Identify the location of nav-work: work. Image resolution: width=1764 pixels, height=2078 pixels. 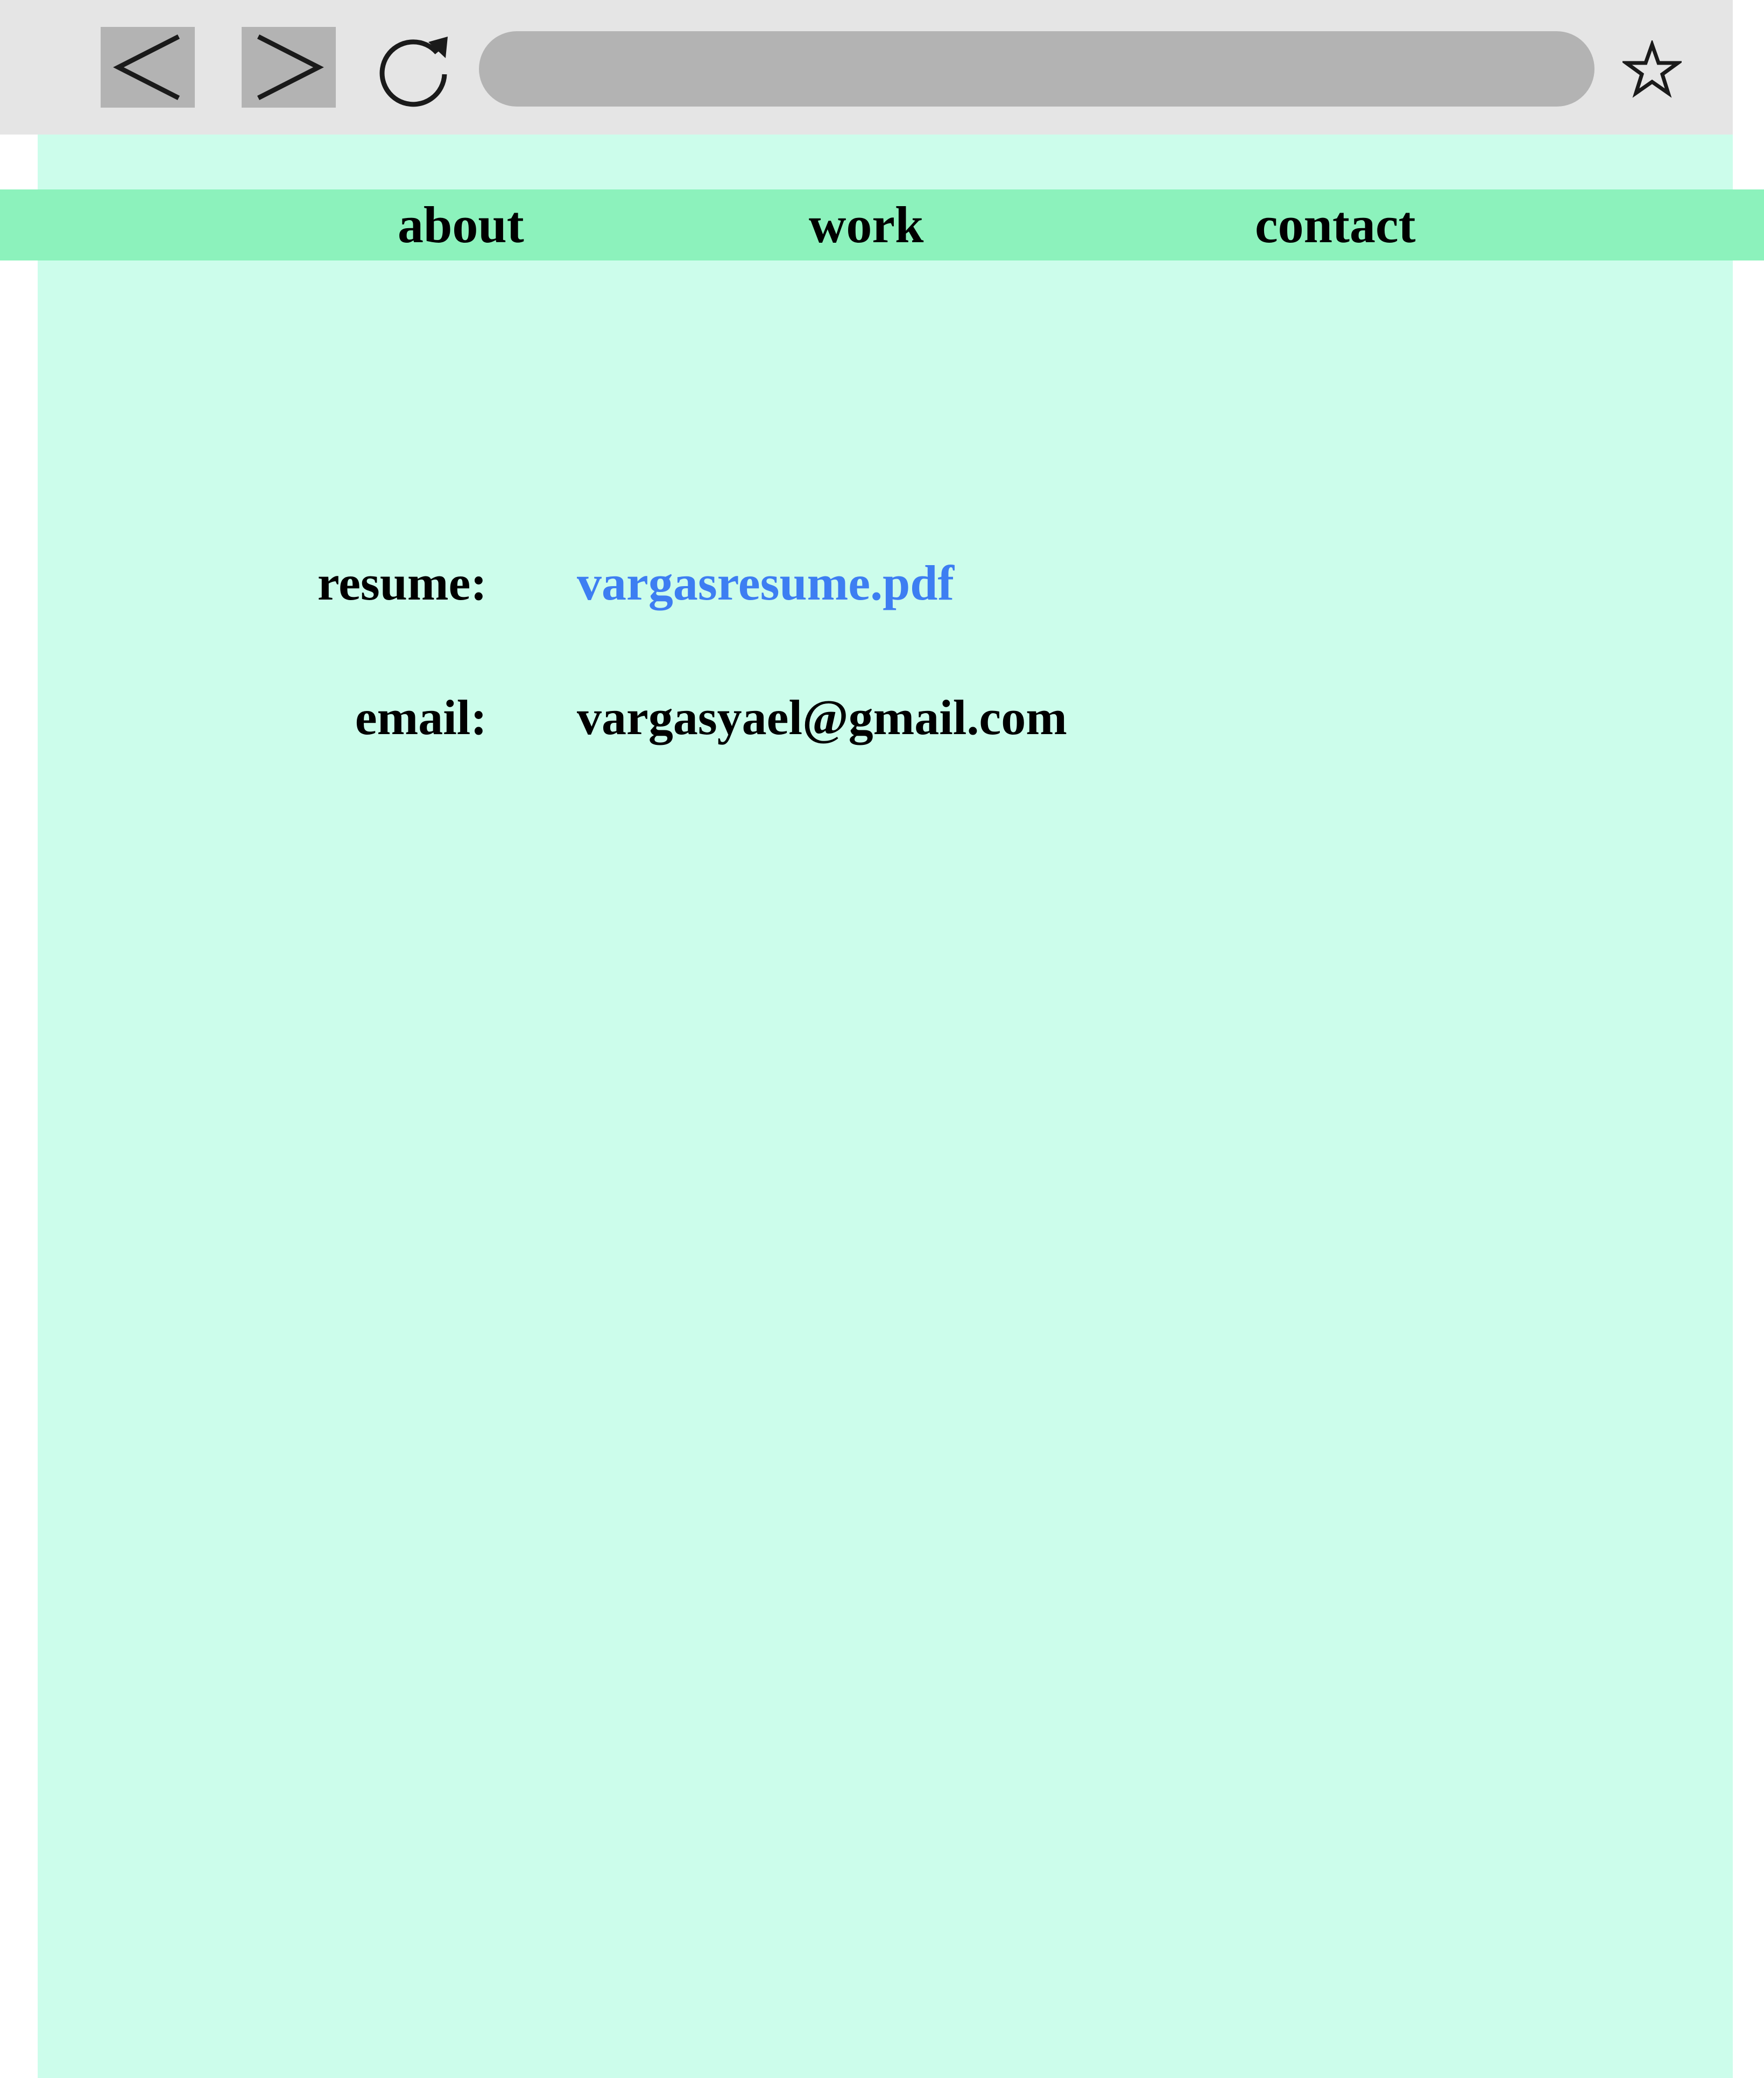
(866, 224).